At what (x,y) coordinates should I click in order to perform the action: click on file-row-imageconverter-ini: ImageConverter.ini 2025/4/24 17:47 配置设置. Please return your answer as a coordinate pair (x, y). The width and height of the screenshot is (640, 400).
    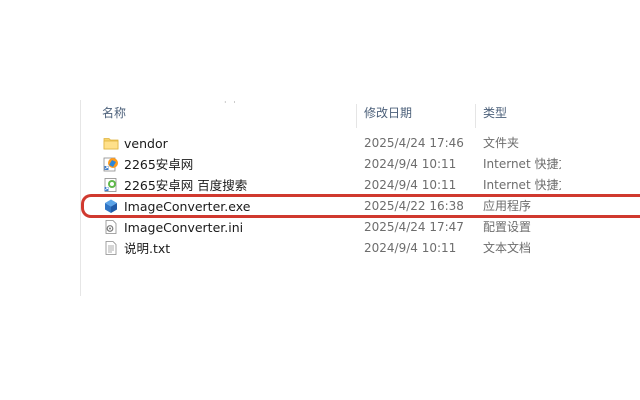
    Looking at the image, I should click on (351, 227).